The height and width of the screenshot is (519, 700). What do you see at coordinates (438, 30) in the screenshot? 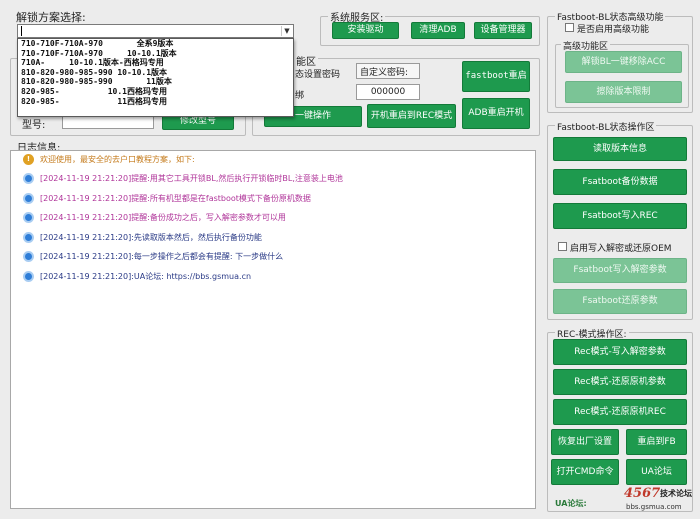
I see `clean-adb-button: 清理ADB` at bounding box center [438, 30].